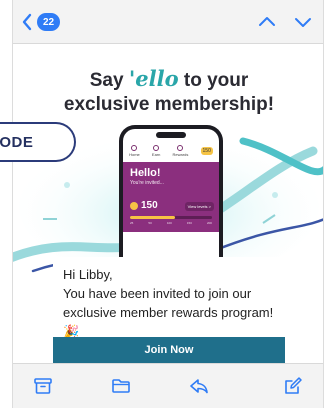 This screenshot has width=324, height=408. I want to click on app-tab-rewards: Rewards, so click(180, 151).